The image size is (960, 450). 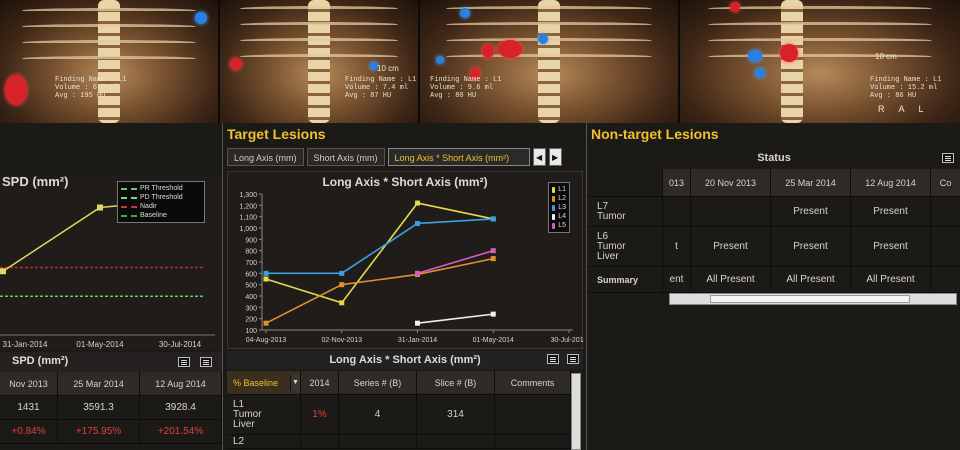 I want to click on vertical-scrollbar, so click(x=576, y=411).